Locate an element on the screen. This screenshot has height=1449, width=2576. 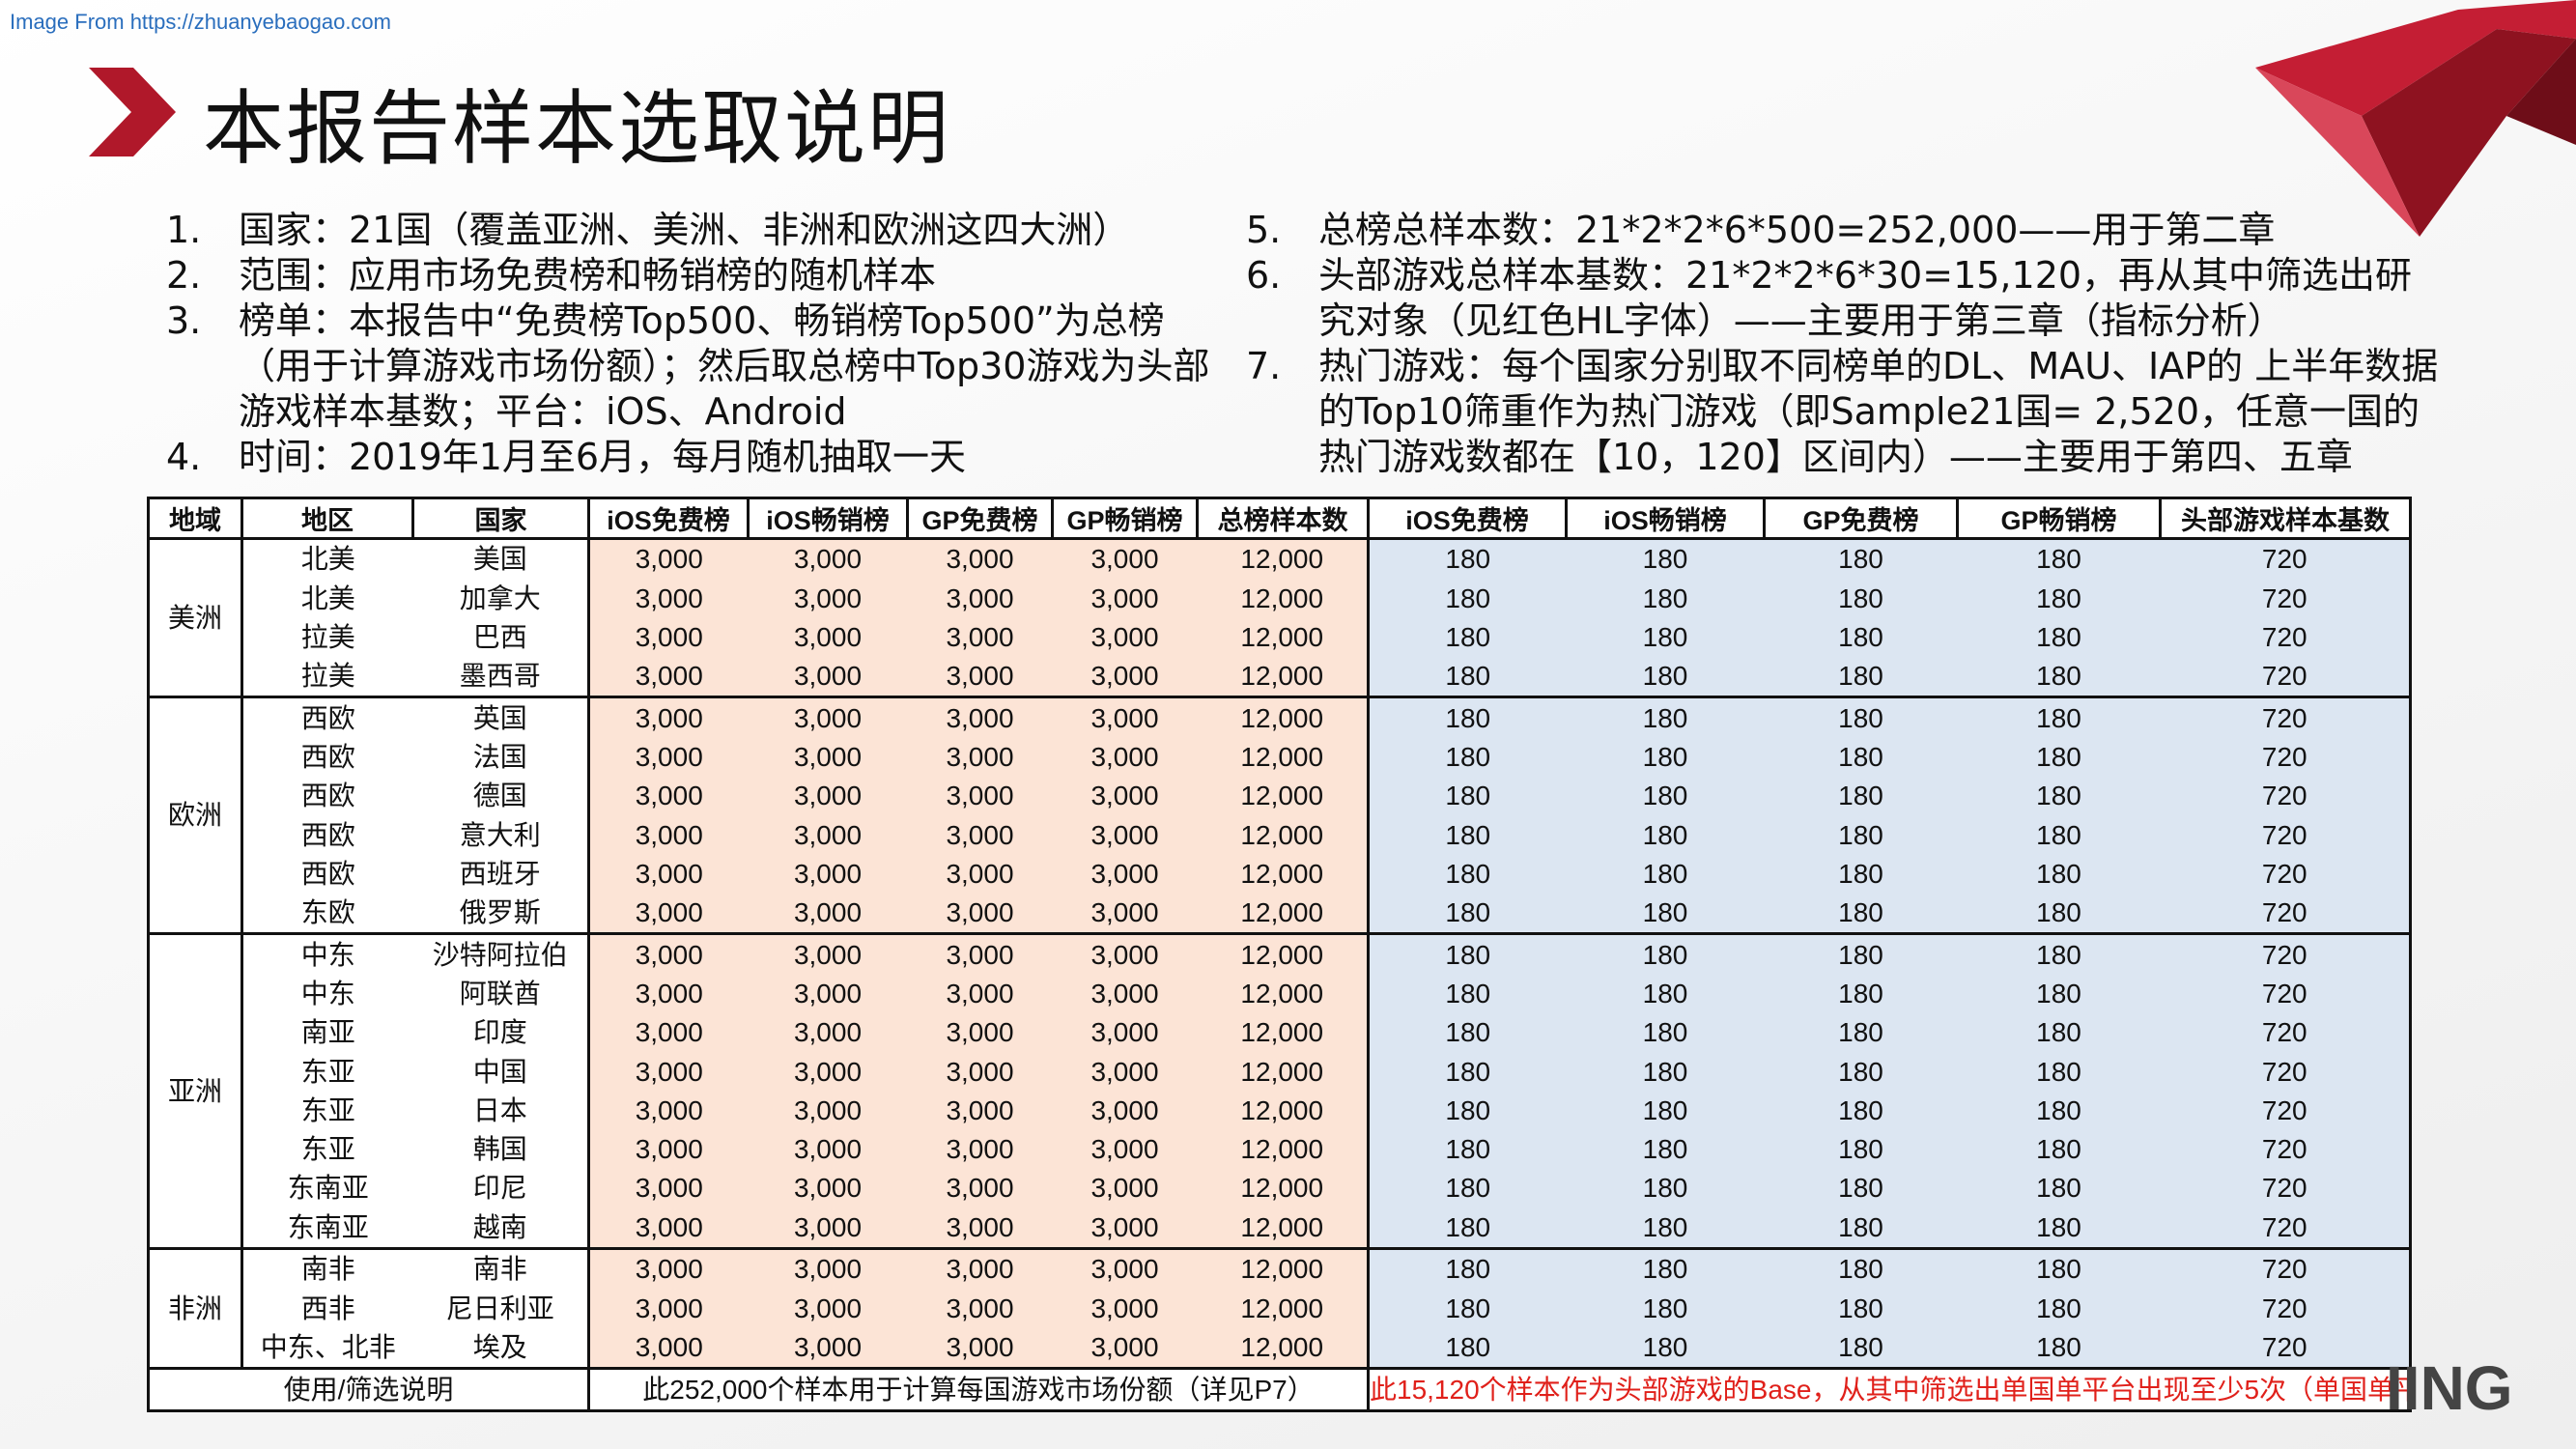
country-cell: 日本 is located at coordinates (501, 1110).